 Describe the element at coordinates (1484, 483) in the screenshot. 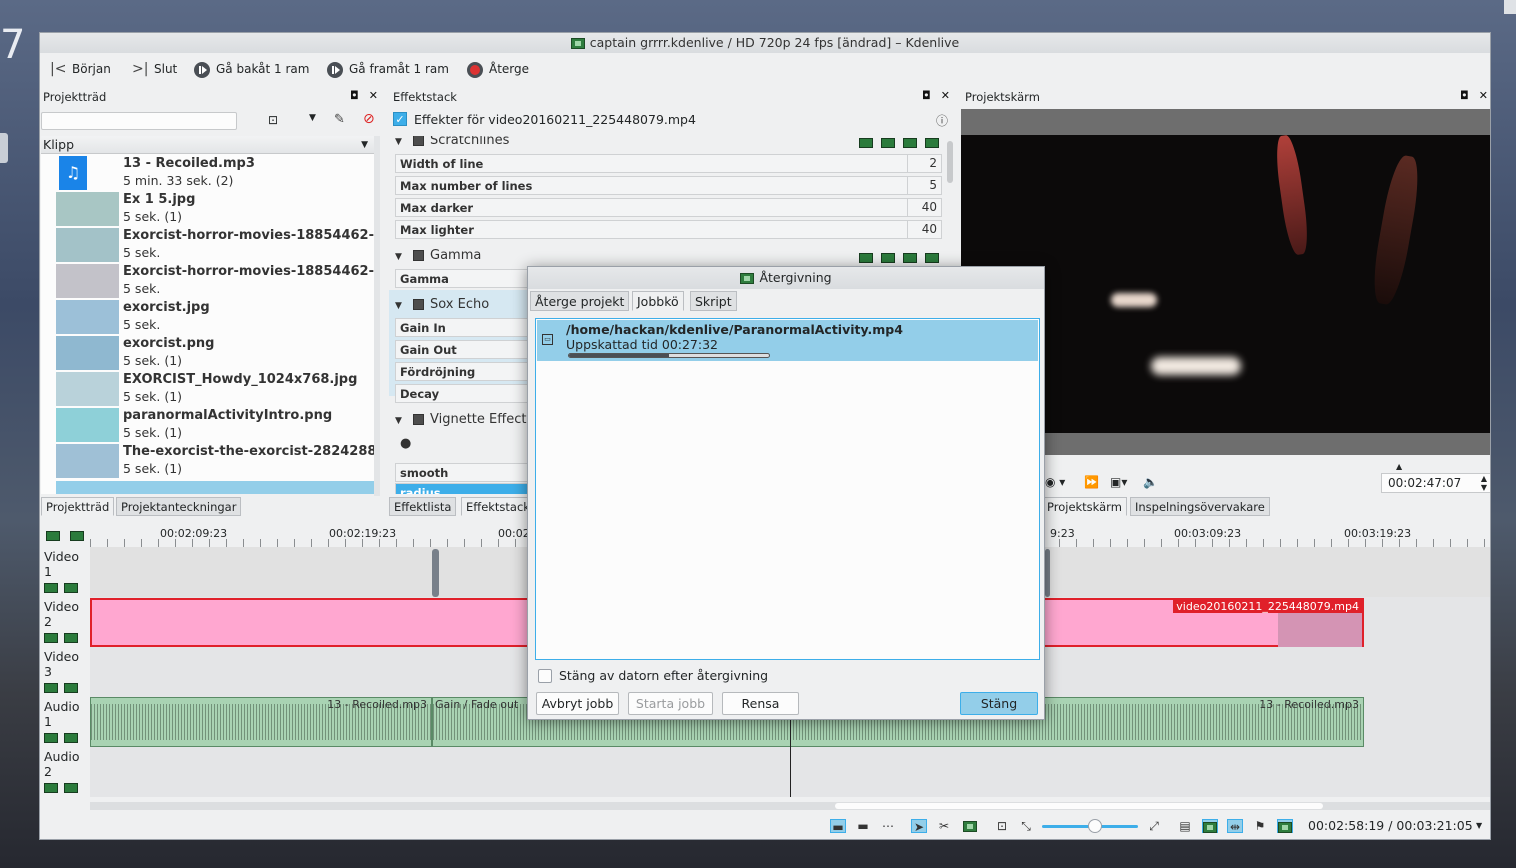

I see `spin-icon: ▲ ▼` at that location.